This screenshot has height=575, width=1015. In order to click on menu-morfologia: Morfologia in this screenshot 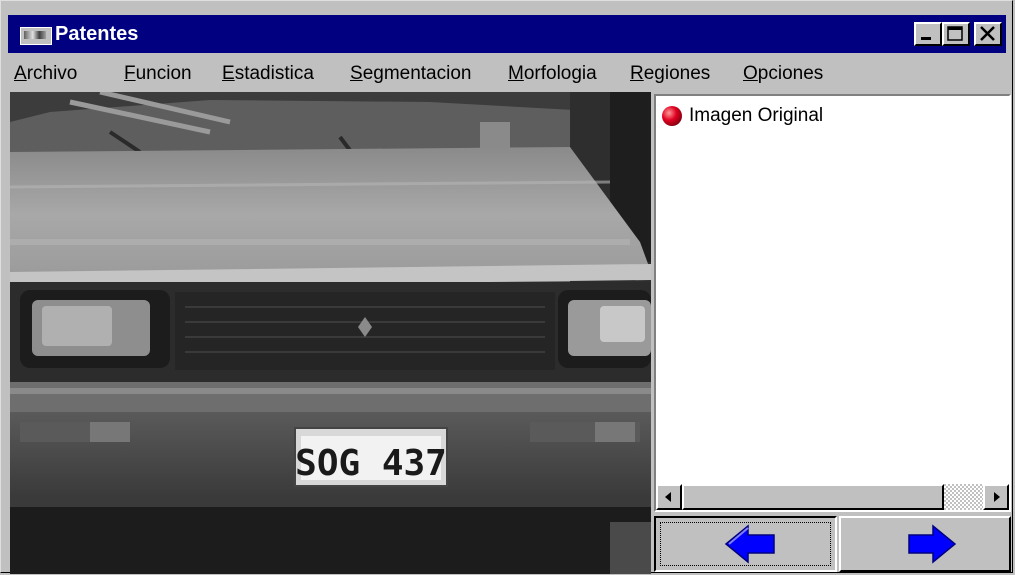, I will do `click(552, 74)`.